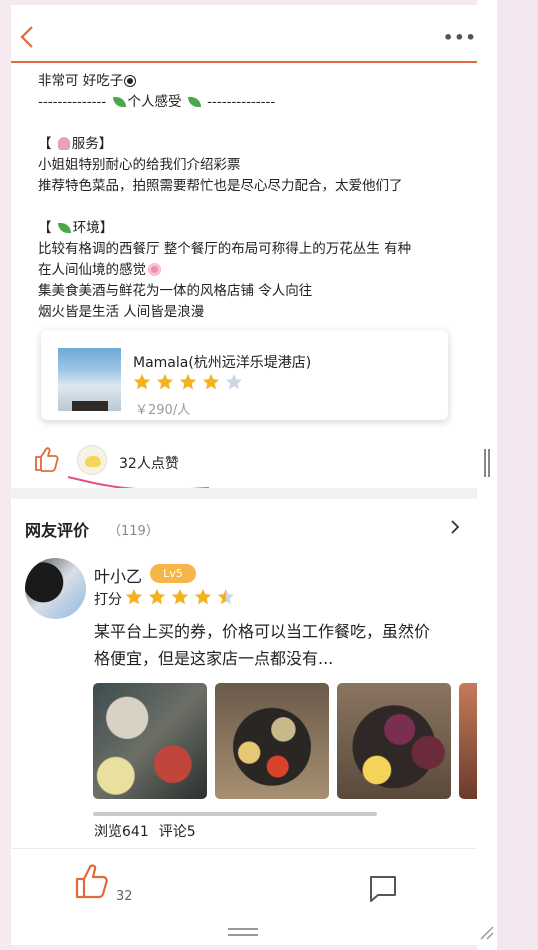  I want to click on more-icon: •••, so click(460, 37).